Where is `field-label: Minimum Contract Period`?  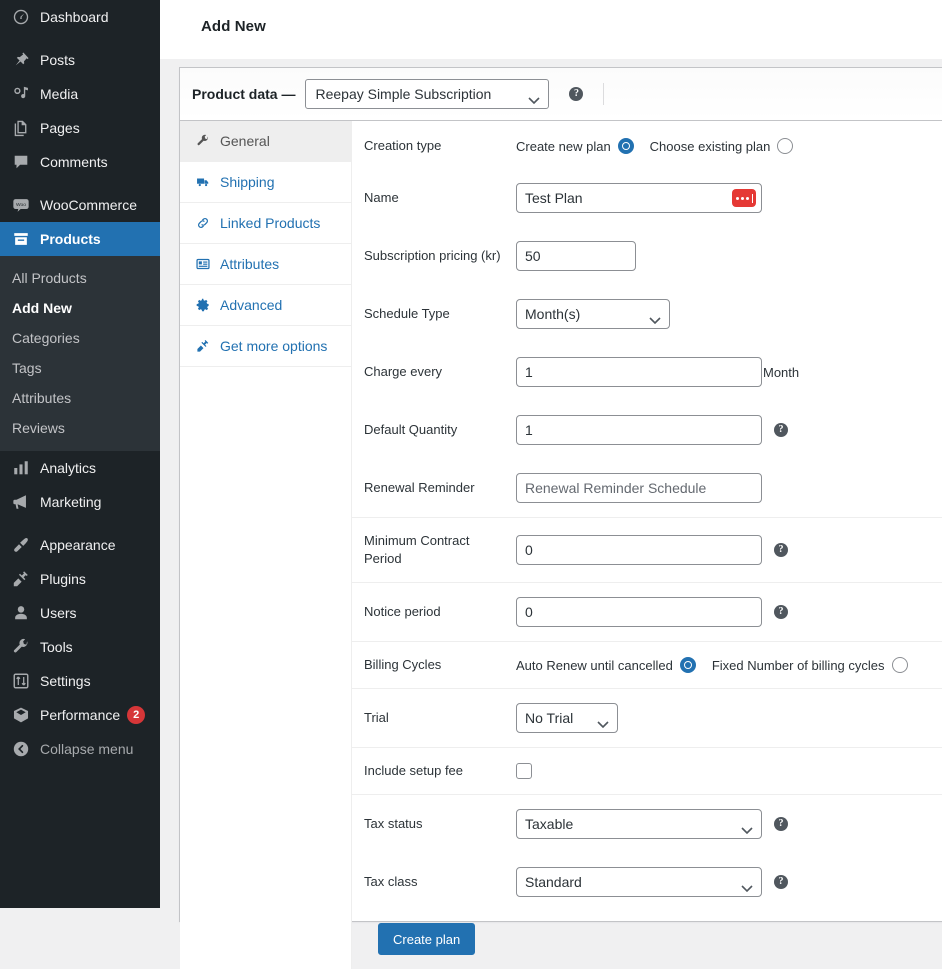
field-label: Minimum Contract Period is located at coordinates (440, 550).